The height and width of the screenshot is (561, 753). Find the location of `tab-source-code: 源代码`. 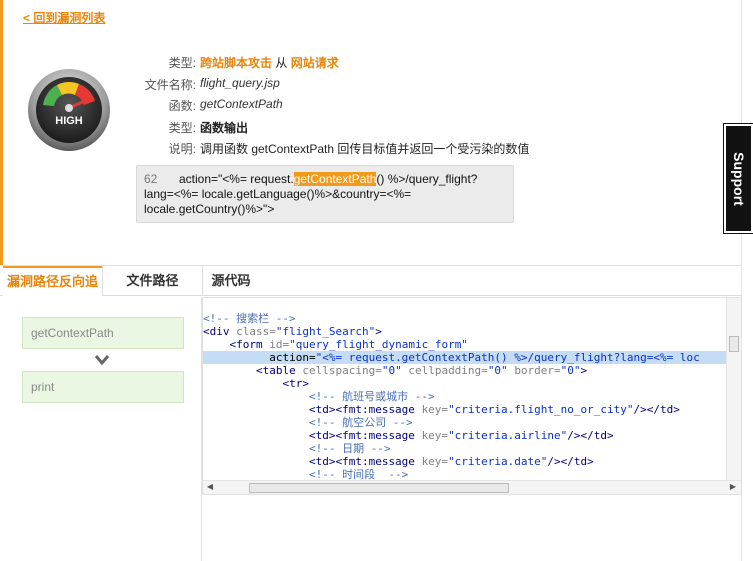

tab-source-code: 源代码 is located at coordinates (231, 281).